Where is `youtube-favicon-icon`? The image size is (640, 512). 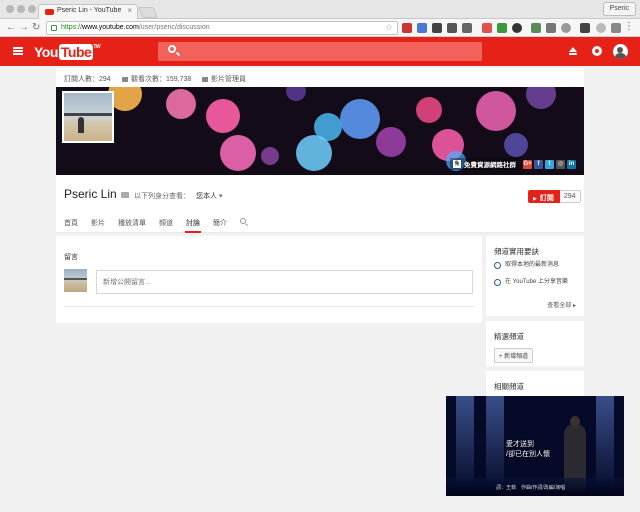
youtube-favicon-icon is located at coordinates (49, 12).